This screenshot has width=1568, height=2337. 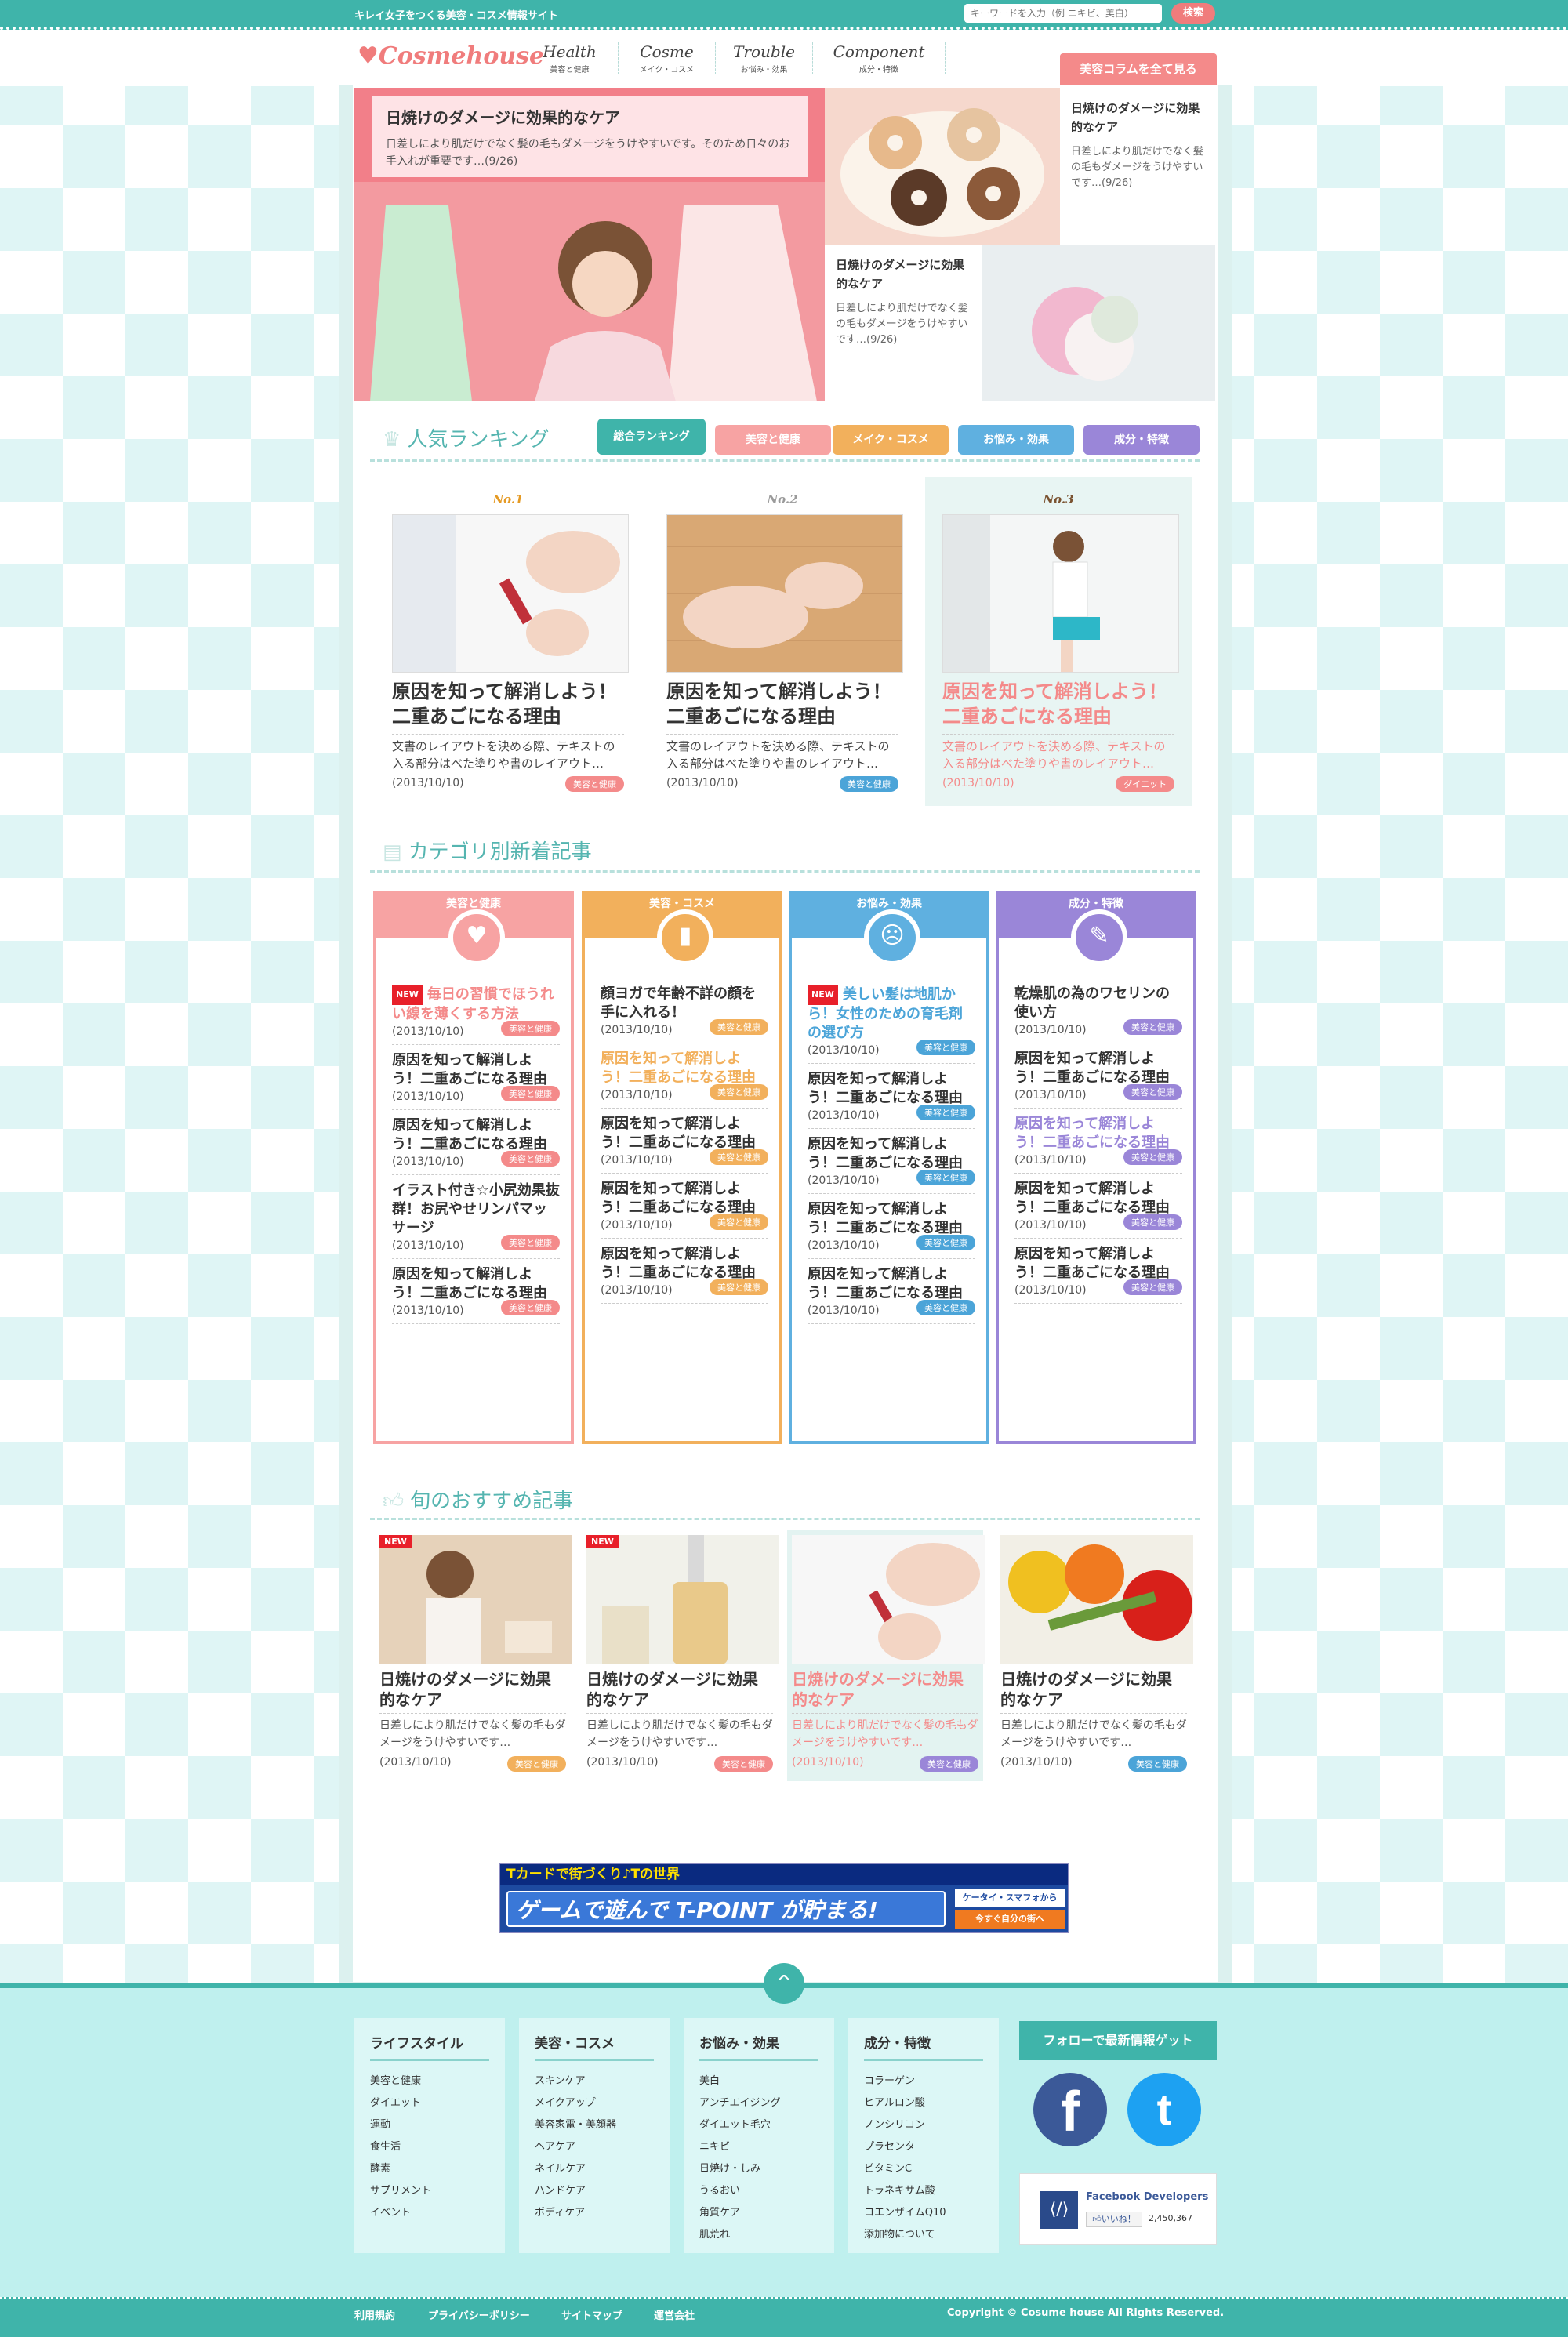 What do you see at coordinates (1193, 13) in the screenshot?
I see `search-button: 検索` at bounding box center [1193, 13].